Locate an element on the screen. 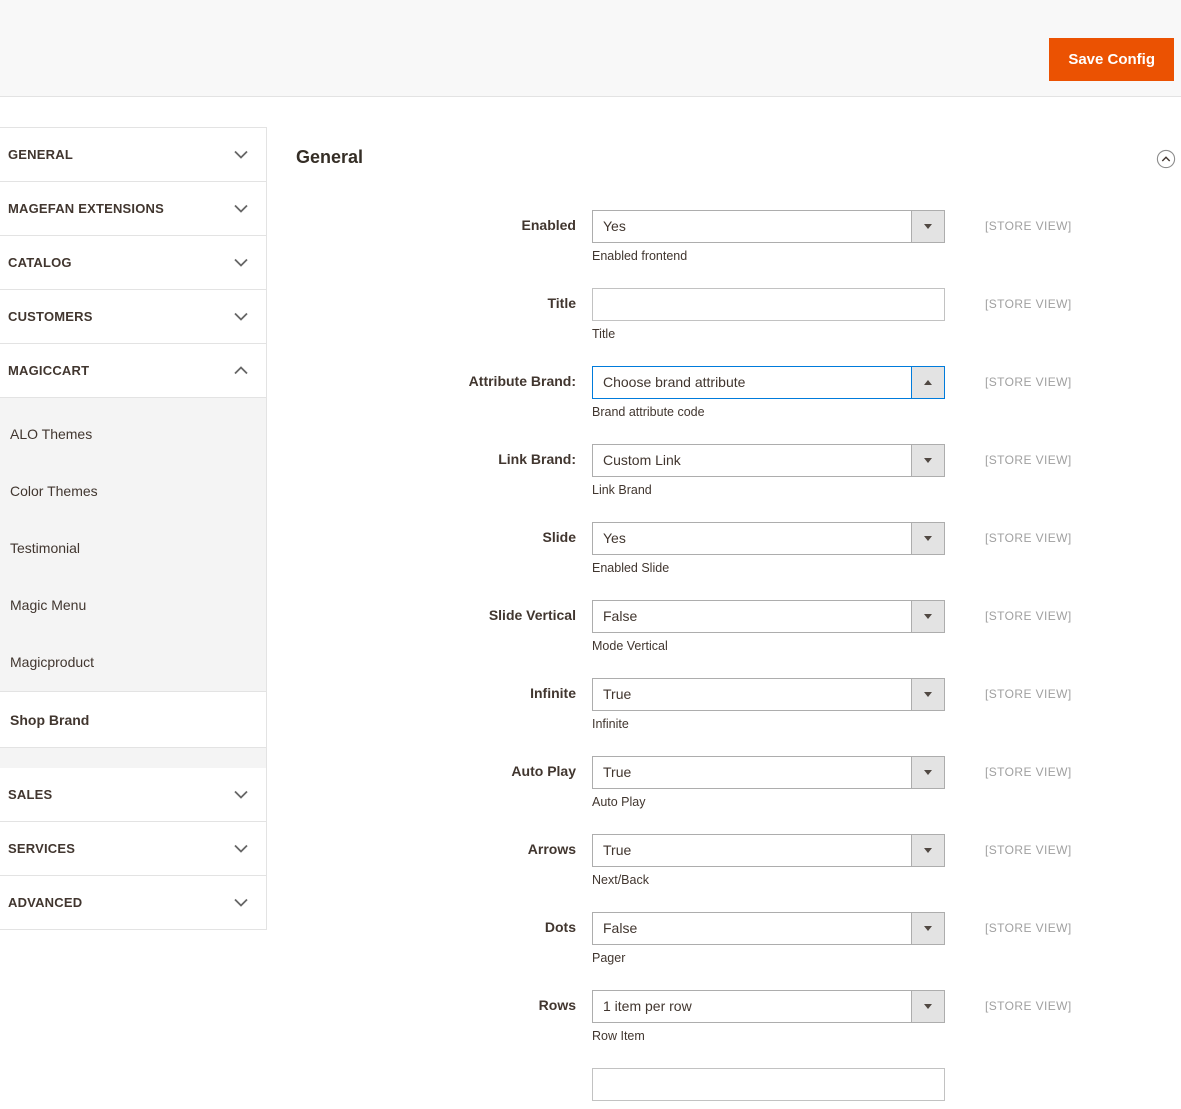 The height and width of the screenshot is (1109, 1181). field-note: Enabled Slide is located at coordinates (631, 568).